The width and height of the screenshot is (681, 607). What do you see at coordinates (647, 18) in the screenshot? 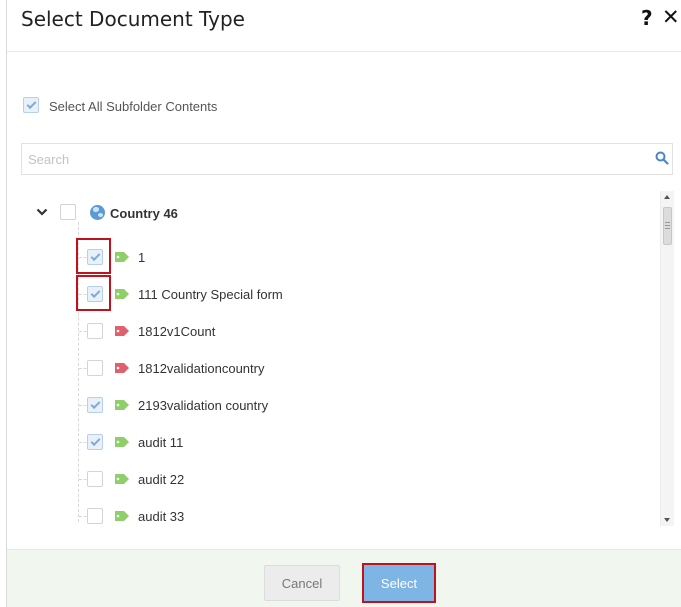
I see `help-icon: ?` at bounding box center [647, 18].